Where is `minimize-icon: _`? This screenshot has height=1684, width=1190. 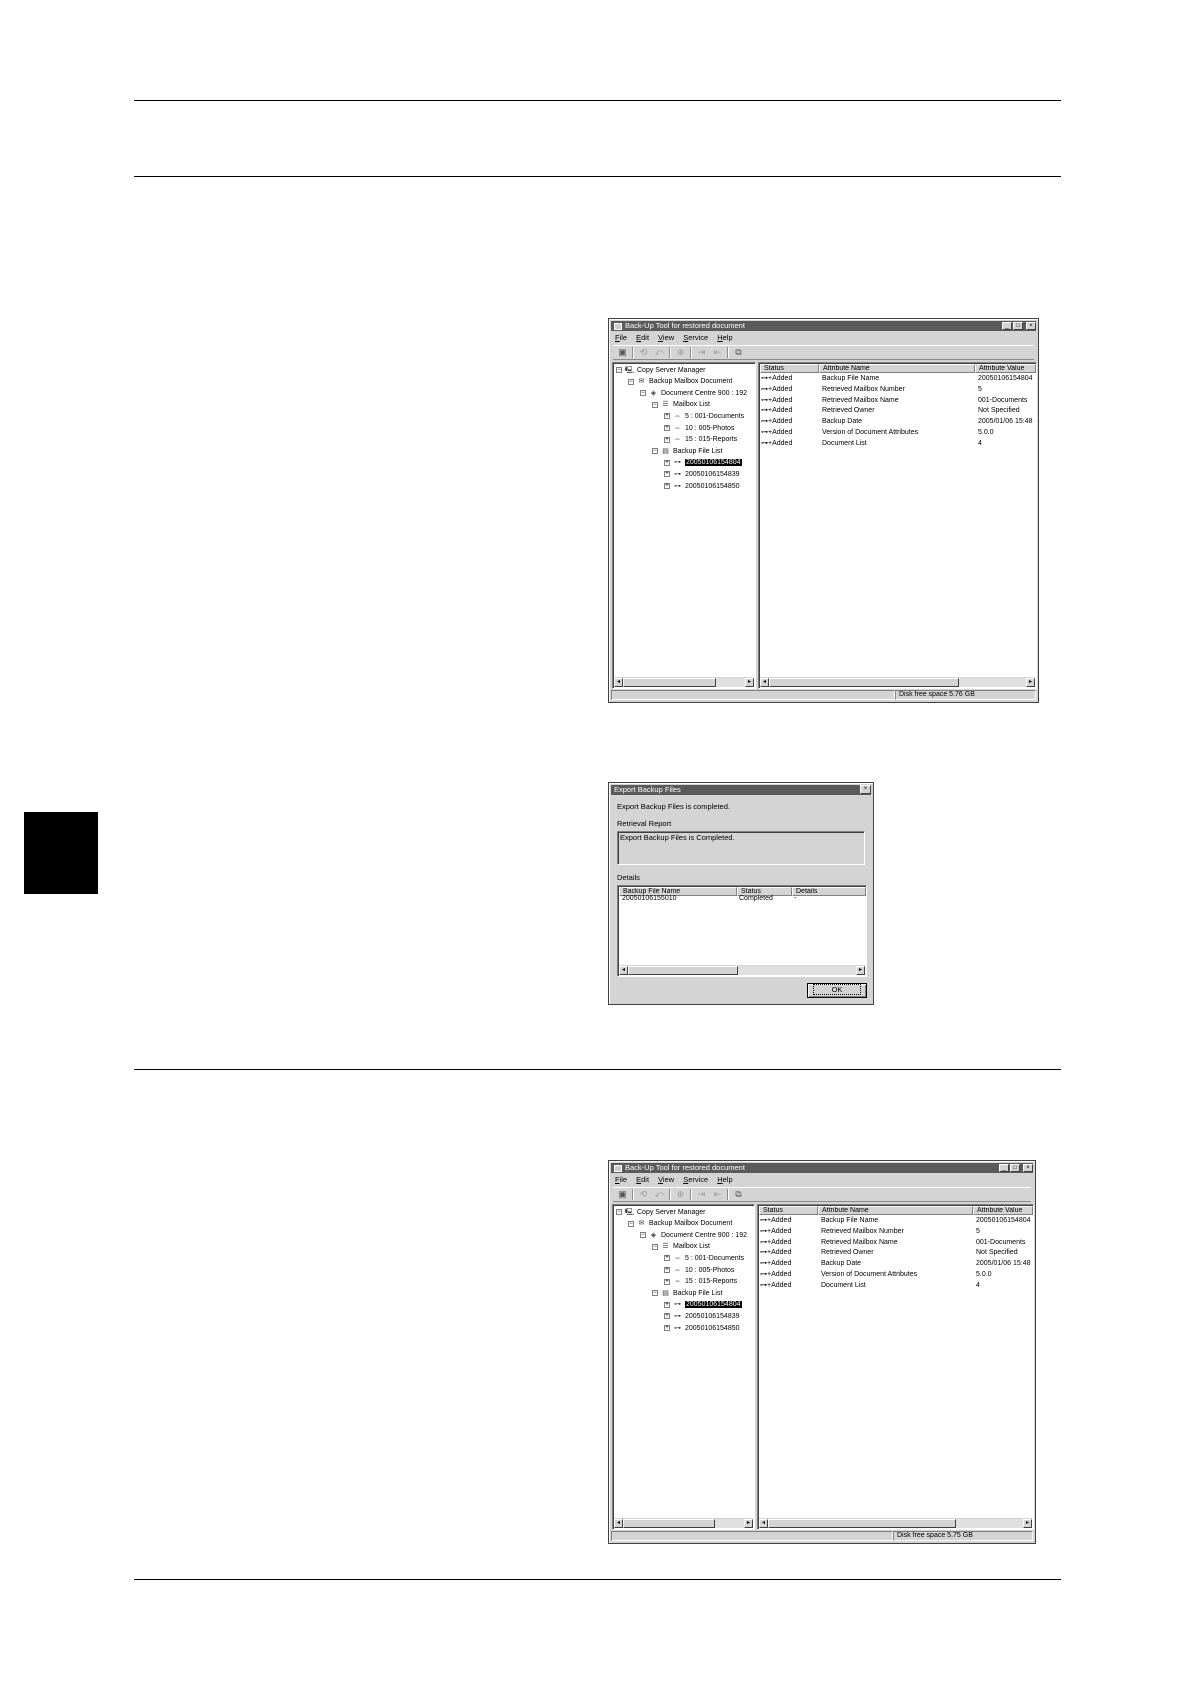 minimize-icon: _ is located at coordinates (1004, 1168).